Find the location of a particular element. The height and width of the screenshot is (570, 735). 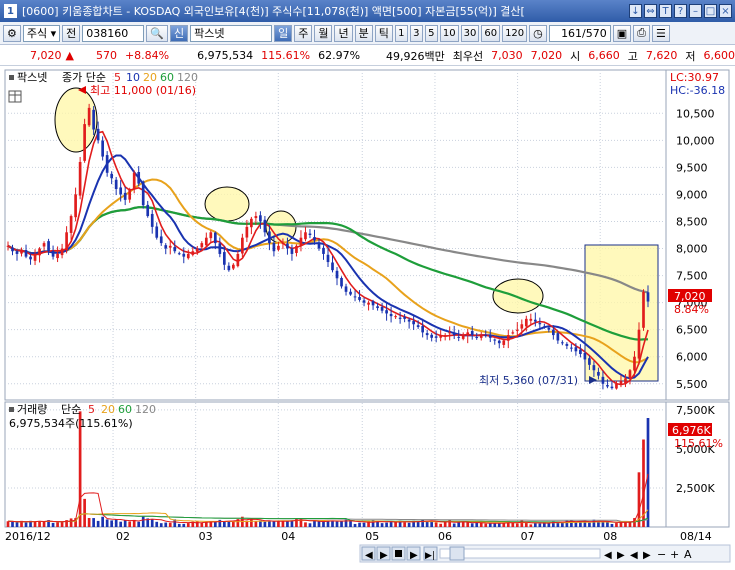

scroll-fwd-icon: ▶ is located at coordinates (621, 555).